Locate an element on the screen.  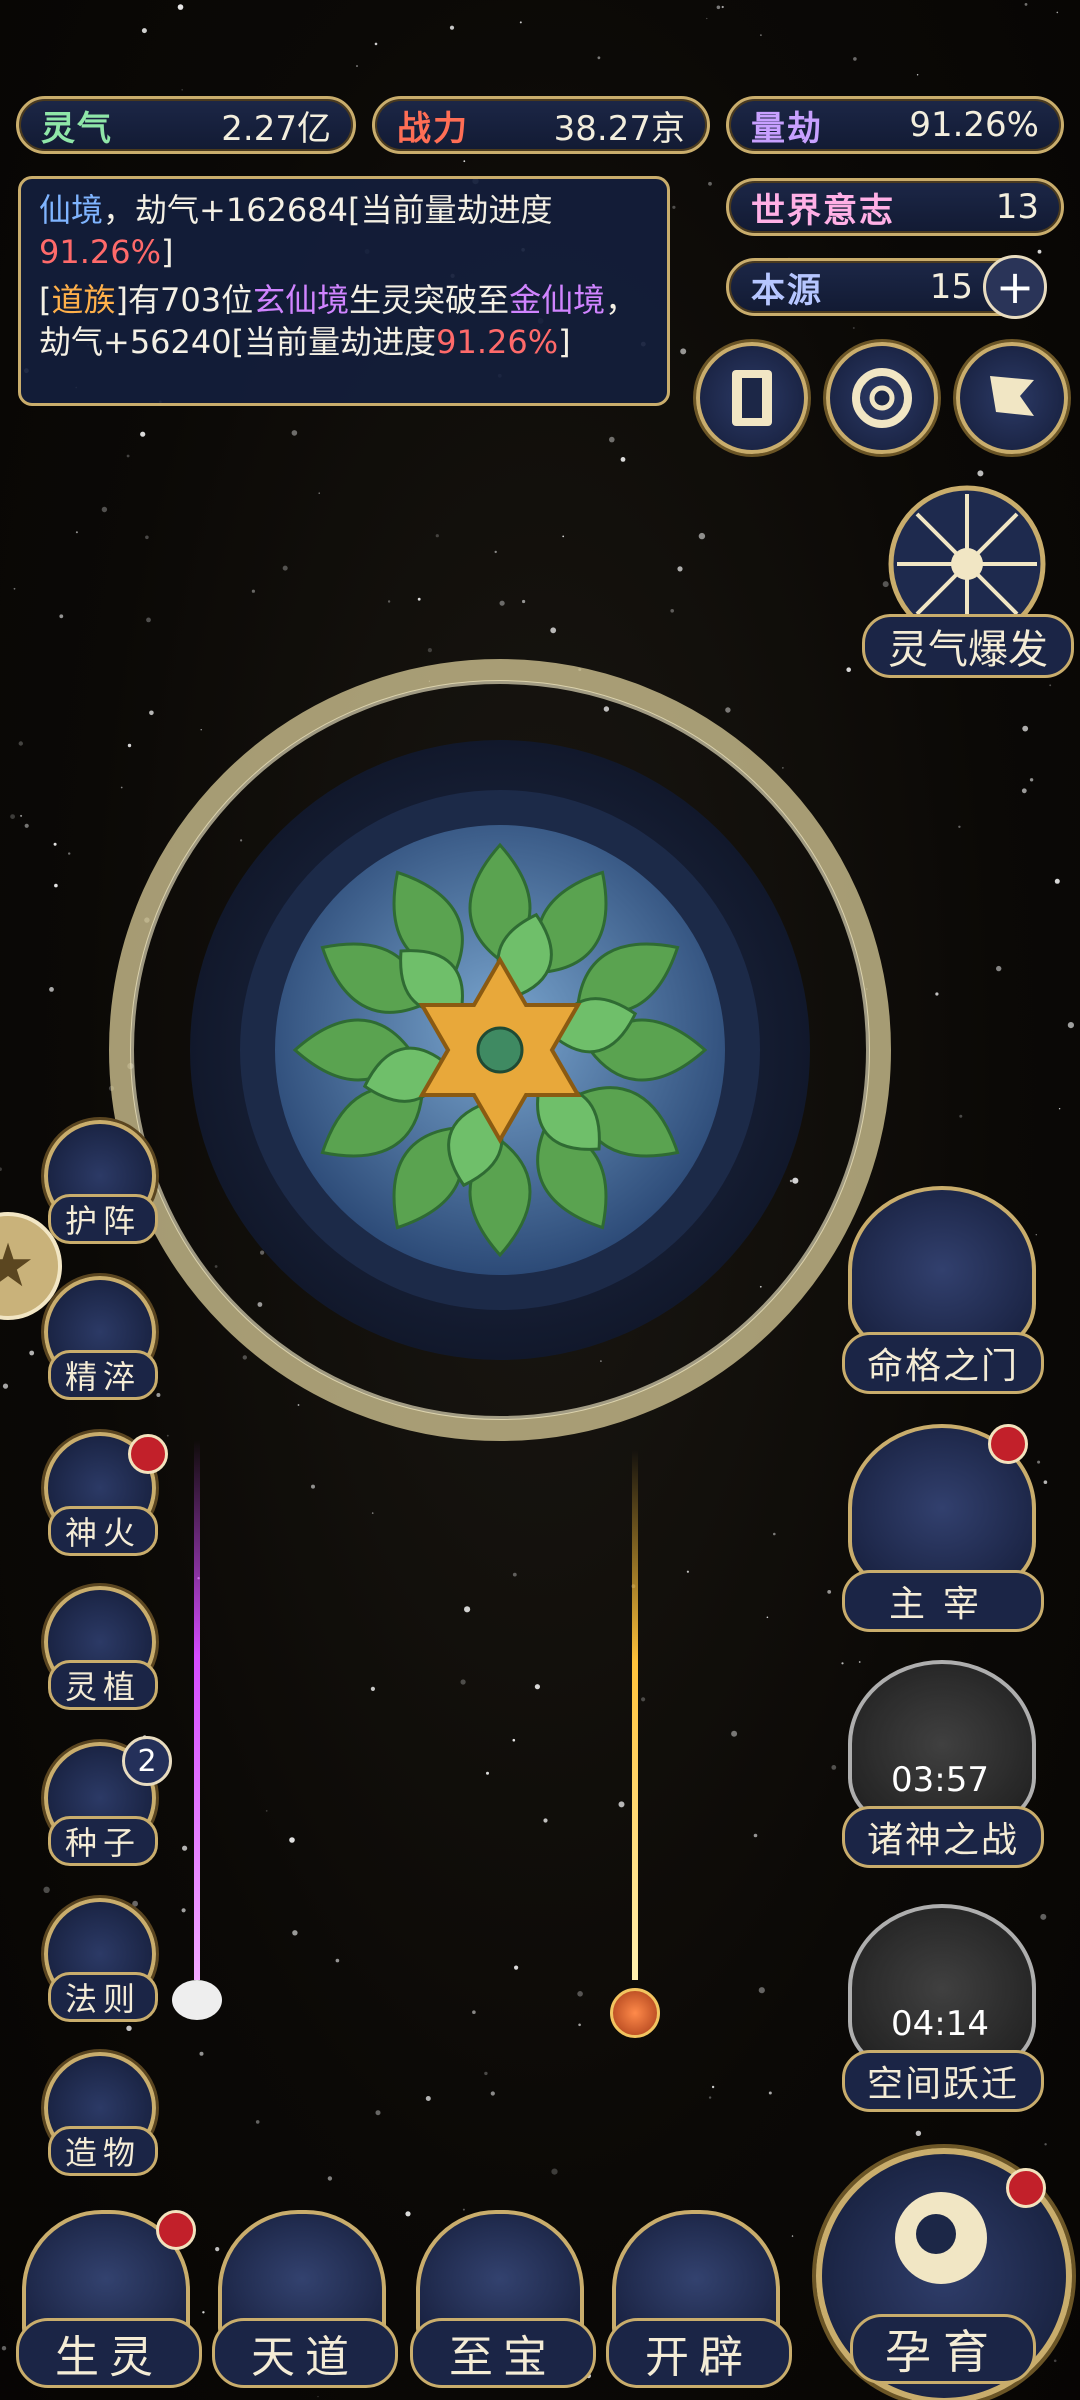
left-menu-label: 护阵 is located at coordinates (103, 1219).